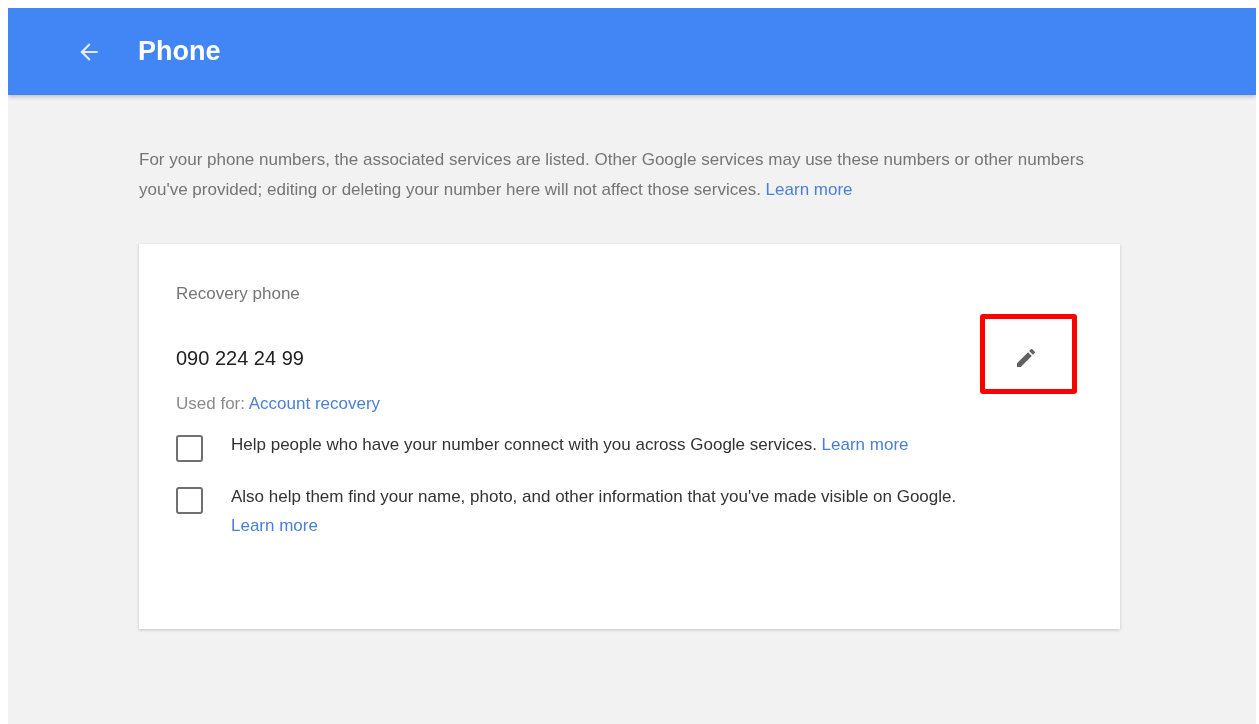 Image resolution: width=1259 pixels, height=724 pixels. Describe the element at coordinates (240, 358) in the screenshot. I see `phone-number: 090 224 24 99` at that location.